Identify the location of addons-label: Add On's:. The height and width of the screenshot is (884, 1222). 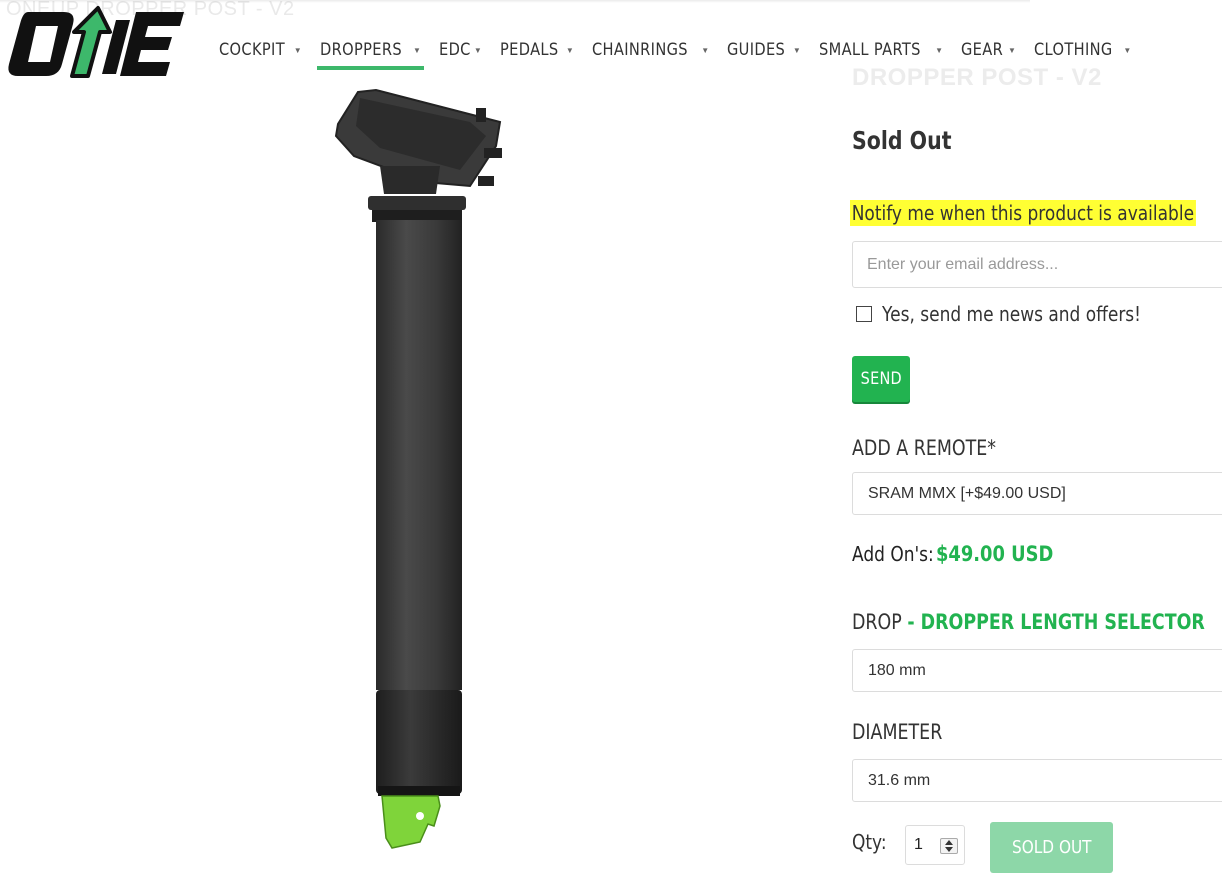
(893, 554).